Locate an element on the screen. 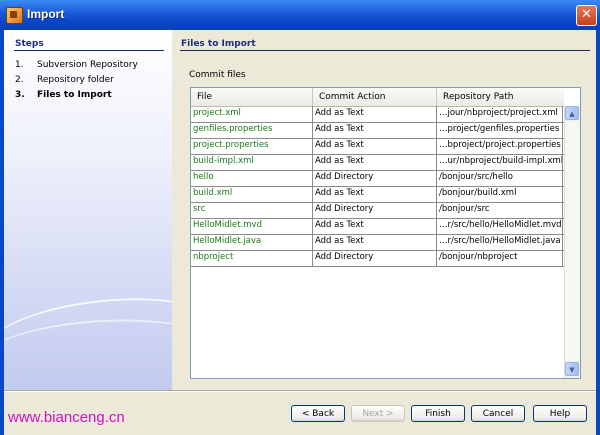  page-title: Files to Import is located at coordinates (218, 44).